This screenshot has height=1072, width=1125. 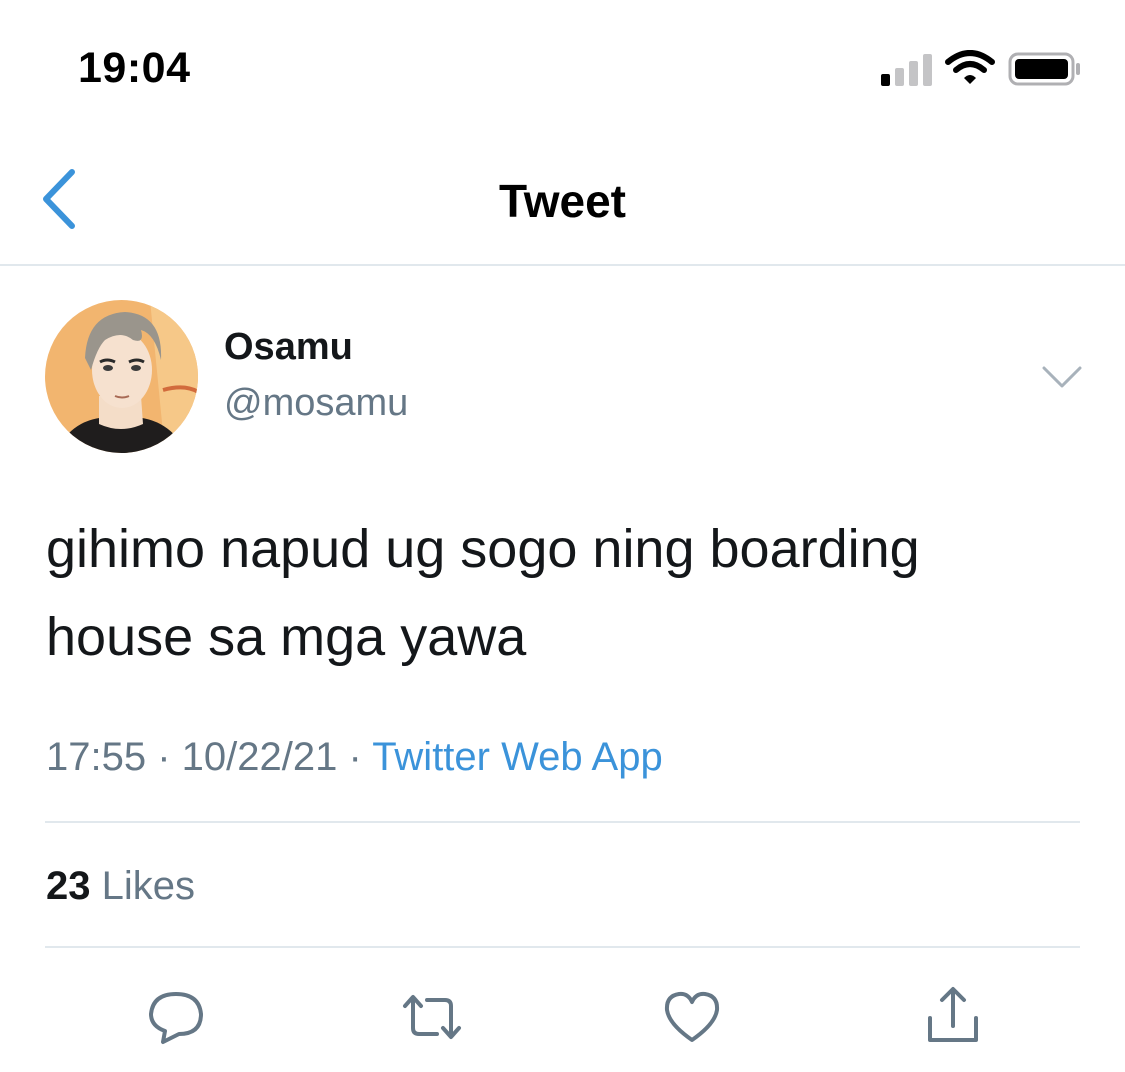 I want to click on tweet-text-line-1: gihimo napud ug sogo ning boarding, so click(x=483, y=549).